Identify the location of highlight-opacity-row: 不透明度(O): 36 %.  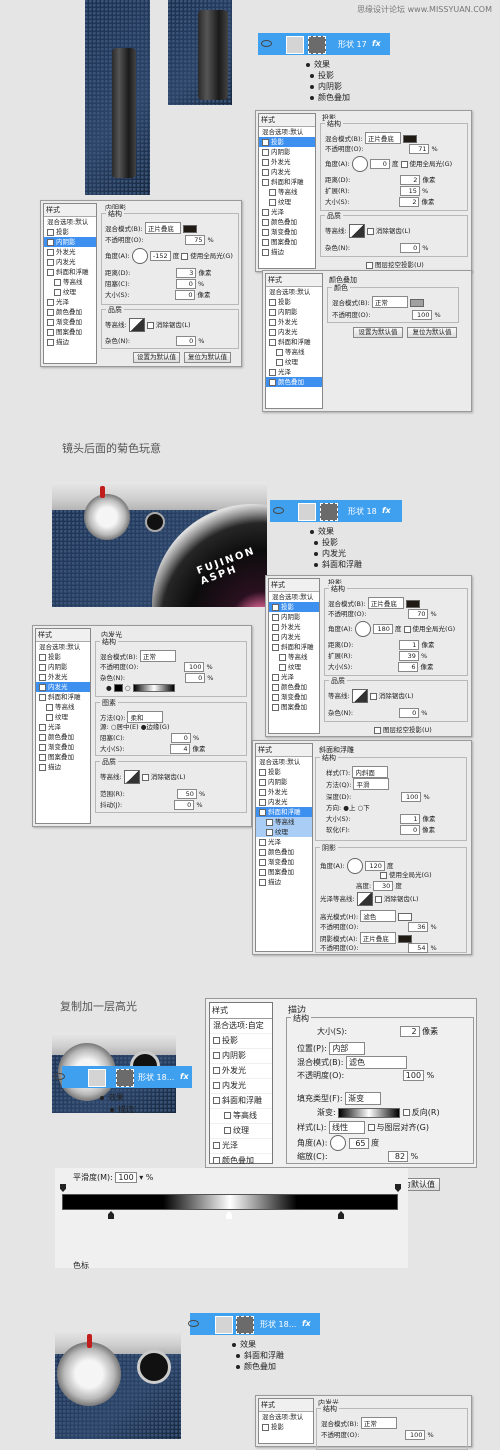
(378, 926).